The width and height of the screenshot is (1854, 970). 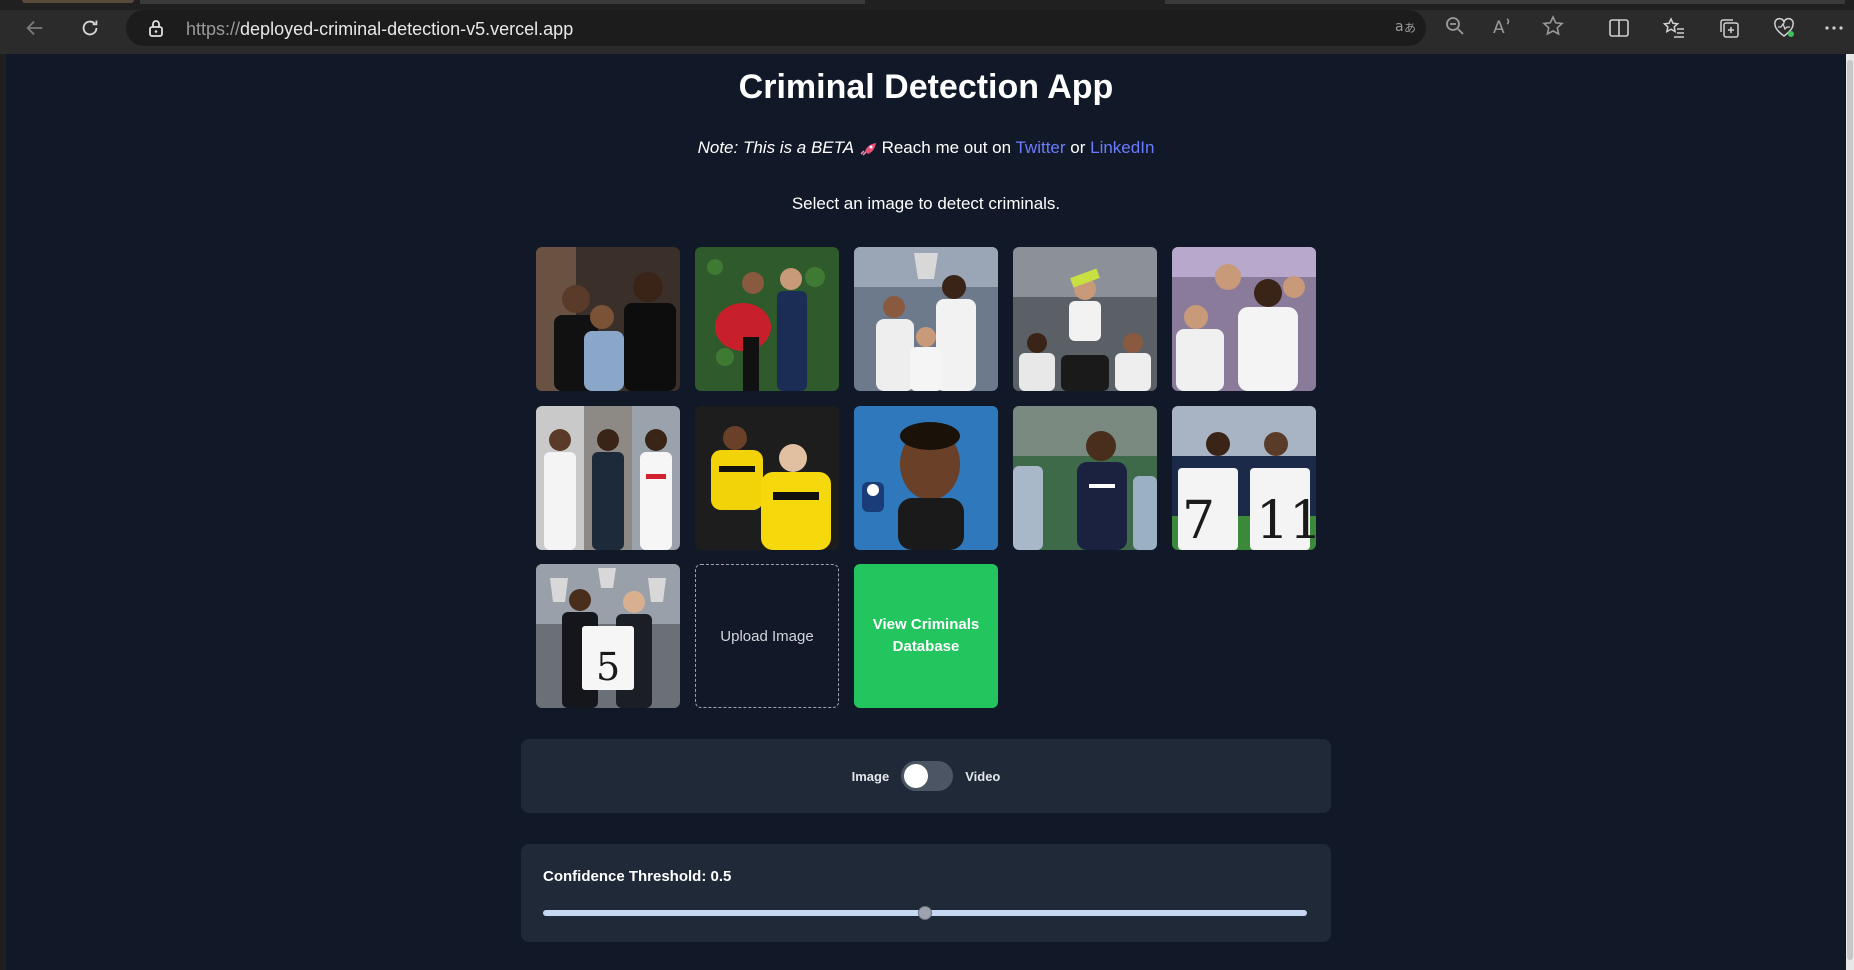 What do you see at coordinates (926, 203) in the screenshot?
I see `select-image-prompt: Select an image to detect criminals.` at bounding box center [926, 203].